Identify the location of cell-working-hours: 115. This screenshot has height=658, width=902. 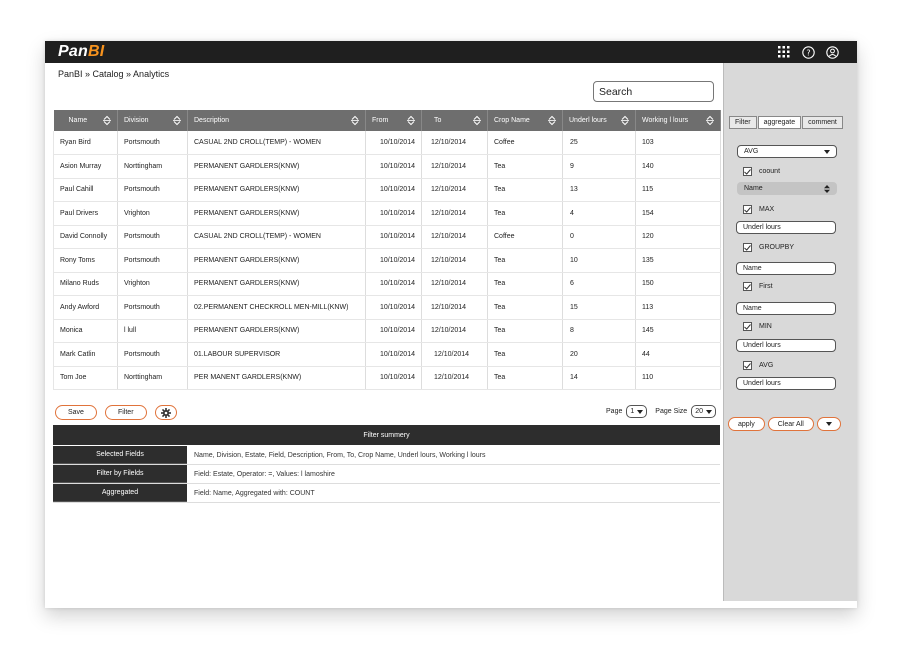
(678, 190).